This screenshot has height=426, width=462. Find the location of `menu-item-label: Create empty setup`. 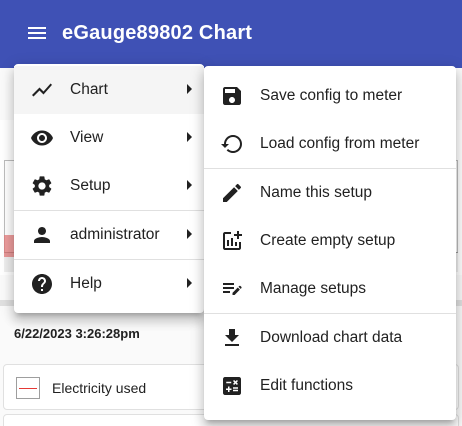

menu-item-label: Create empty setup is located at coordinates (328, 240).